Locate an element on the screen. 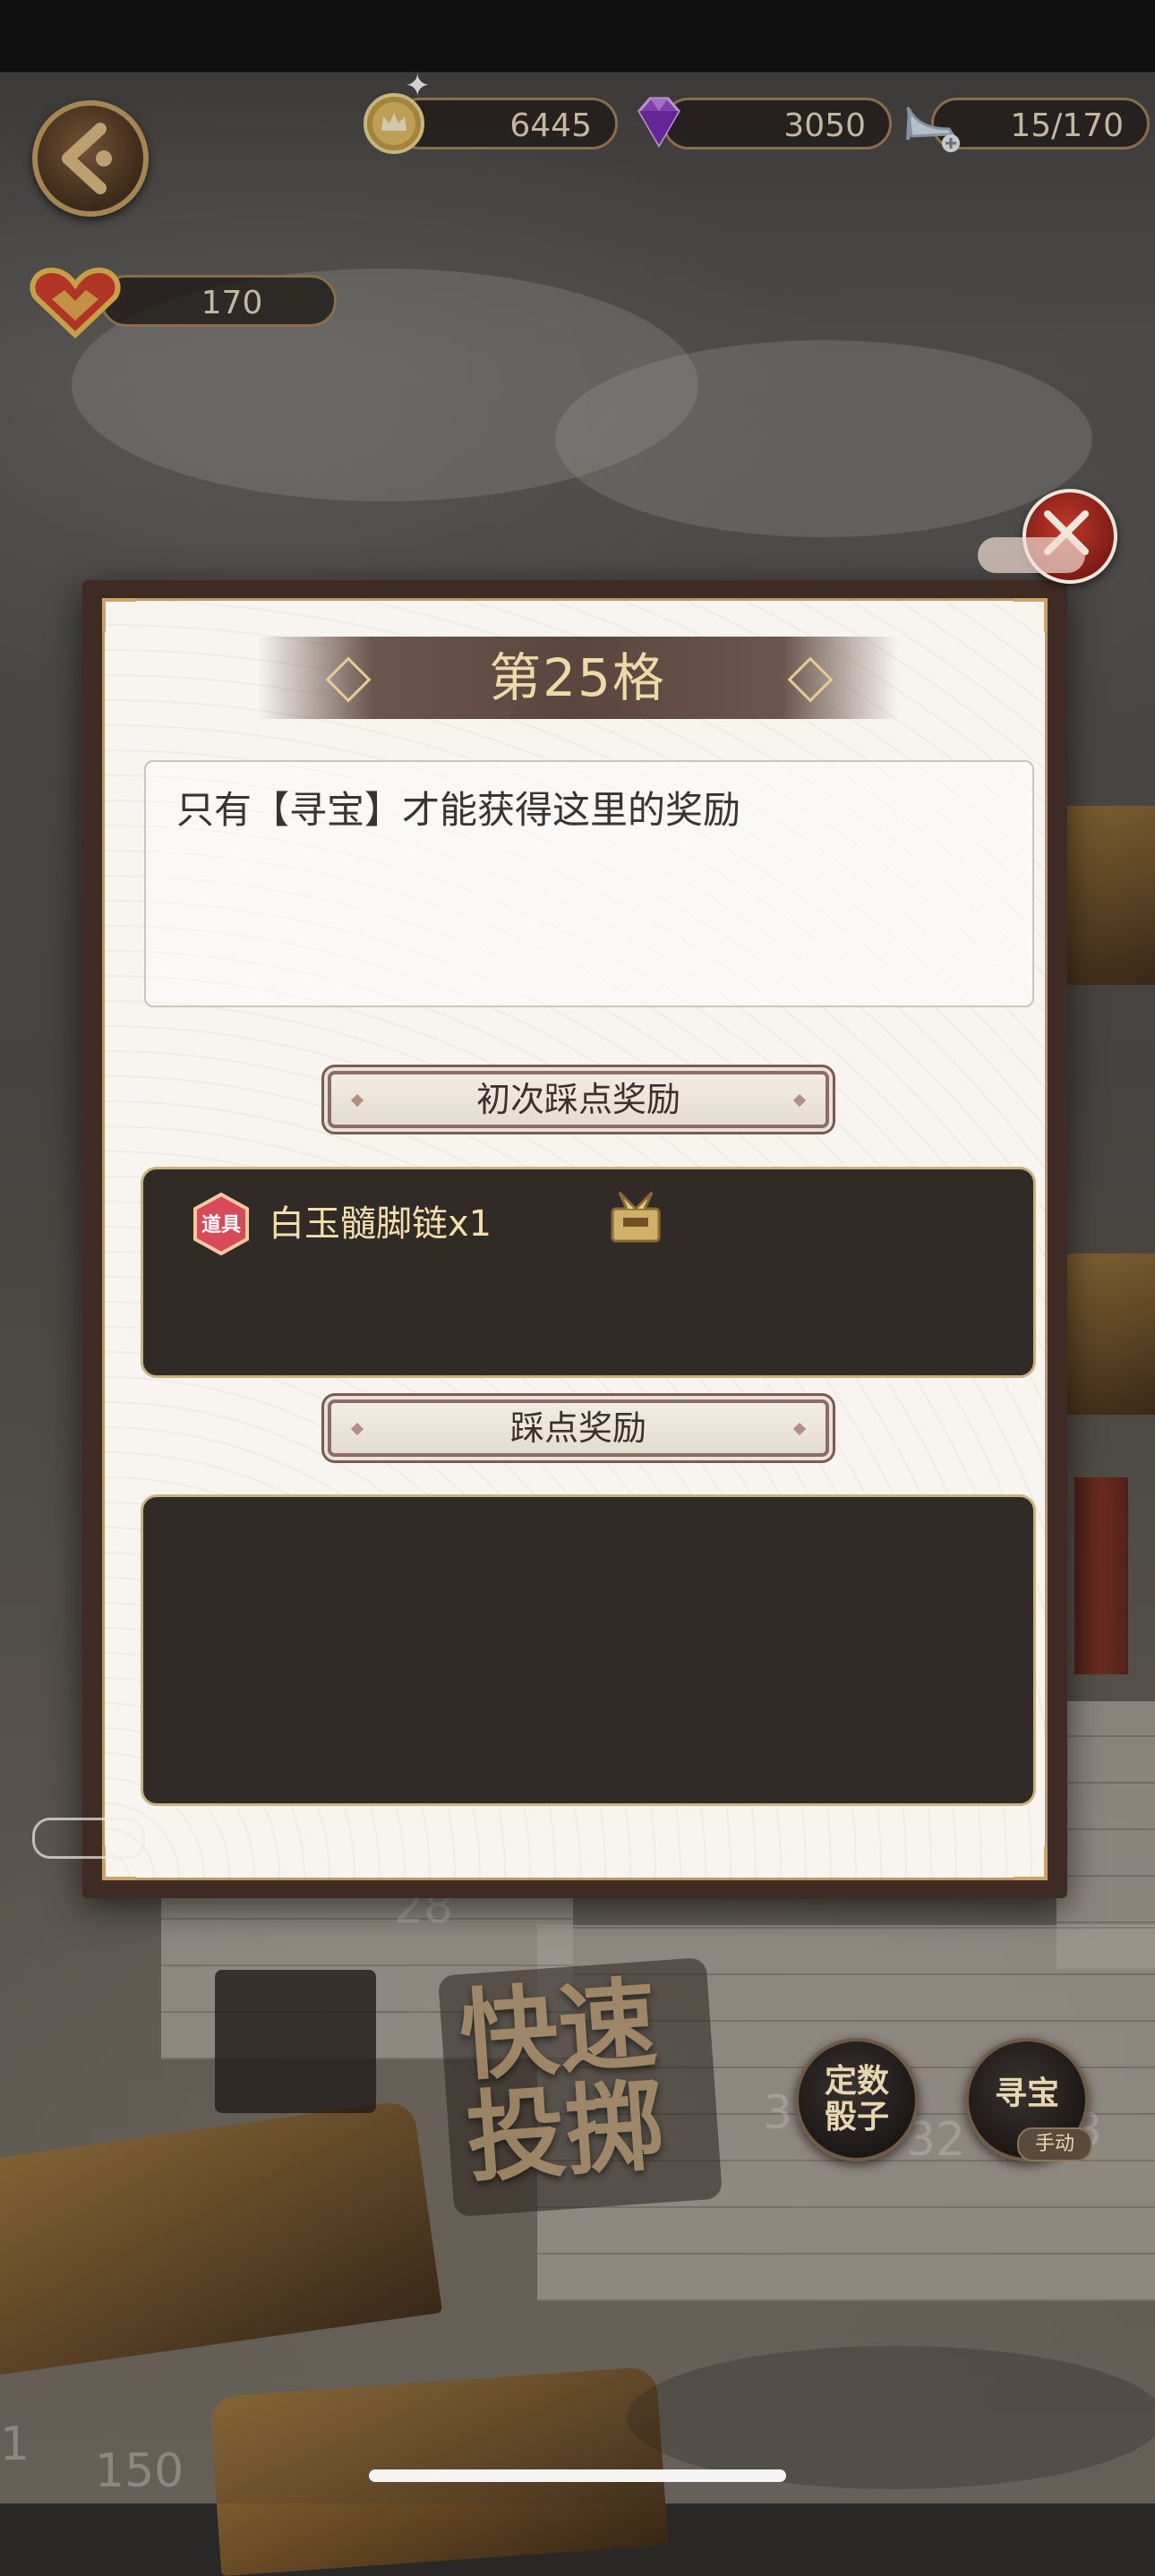 Image resolution: width=1155 pixels, height=2576 pixels. fixed-dice-label-1: 定数 is located at coordinates (856, 2081).